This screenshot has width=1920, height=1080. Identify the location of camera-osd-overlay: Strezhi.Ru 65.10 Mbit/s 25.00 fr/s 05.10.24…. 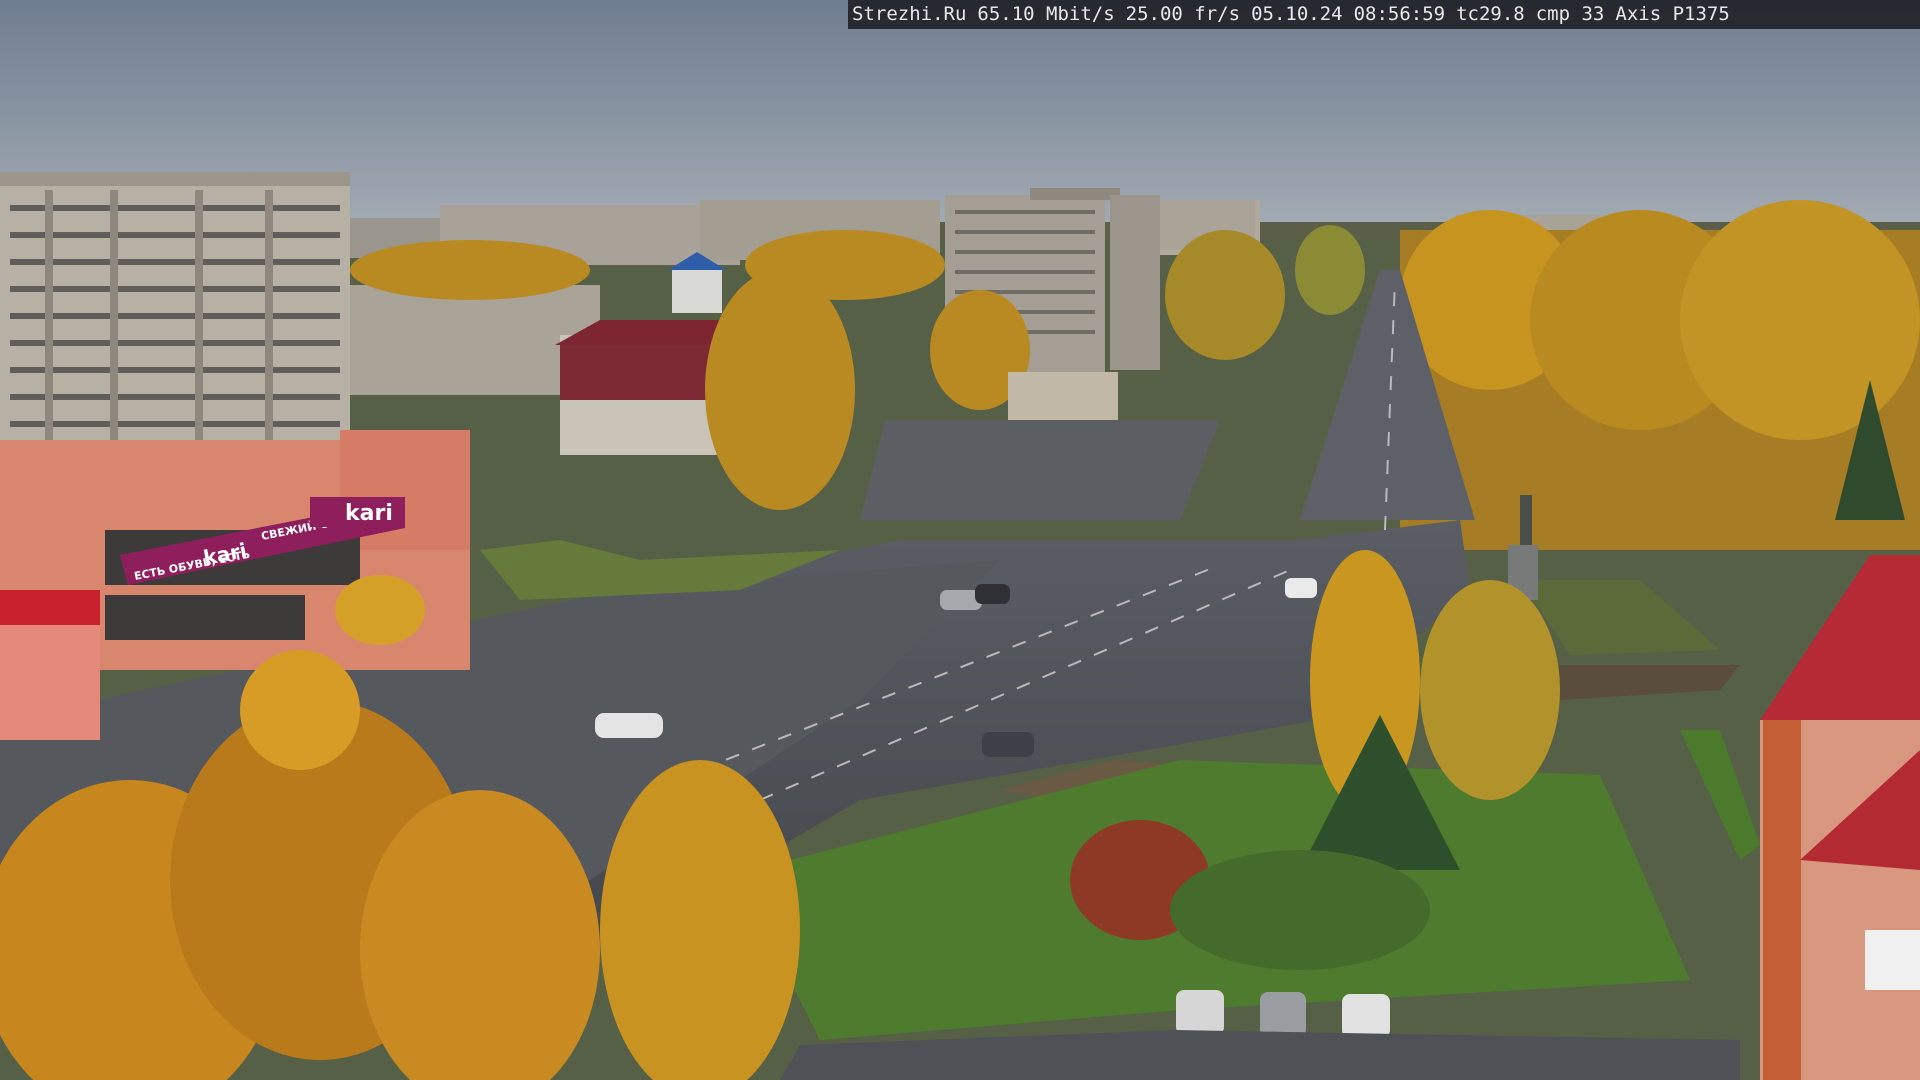
(1384, 14).